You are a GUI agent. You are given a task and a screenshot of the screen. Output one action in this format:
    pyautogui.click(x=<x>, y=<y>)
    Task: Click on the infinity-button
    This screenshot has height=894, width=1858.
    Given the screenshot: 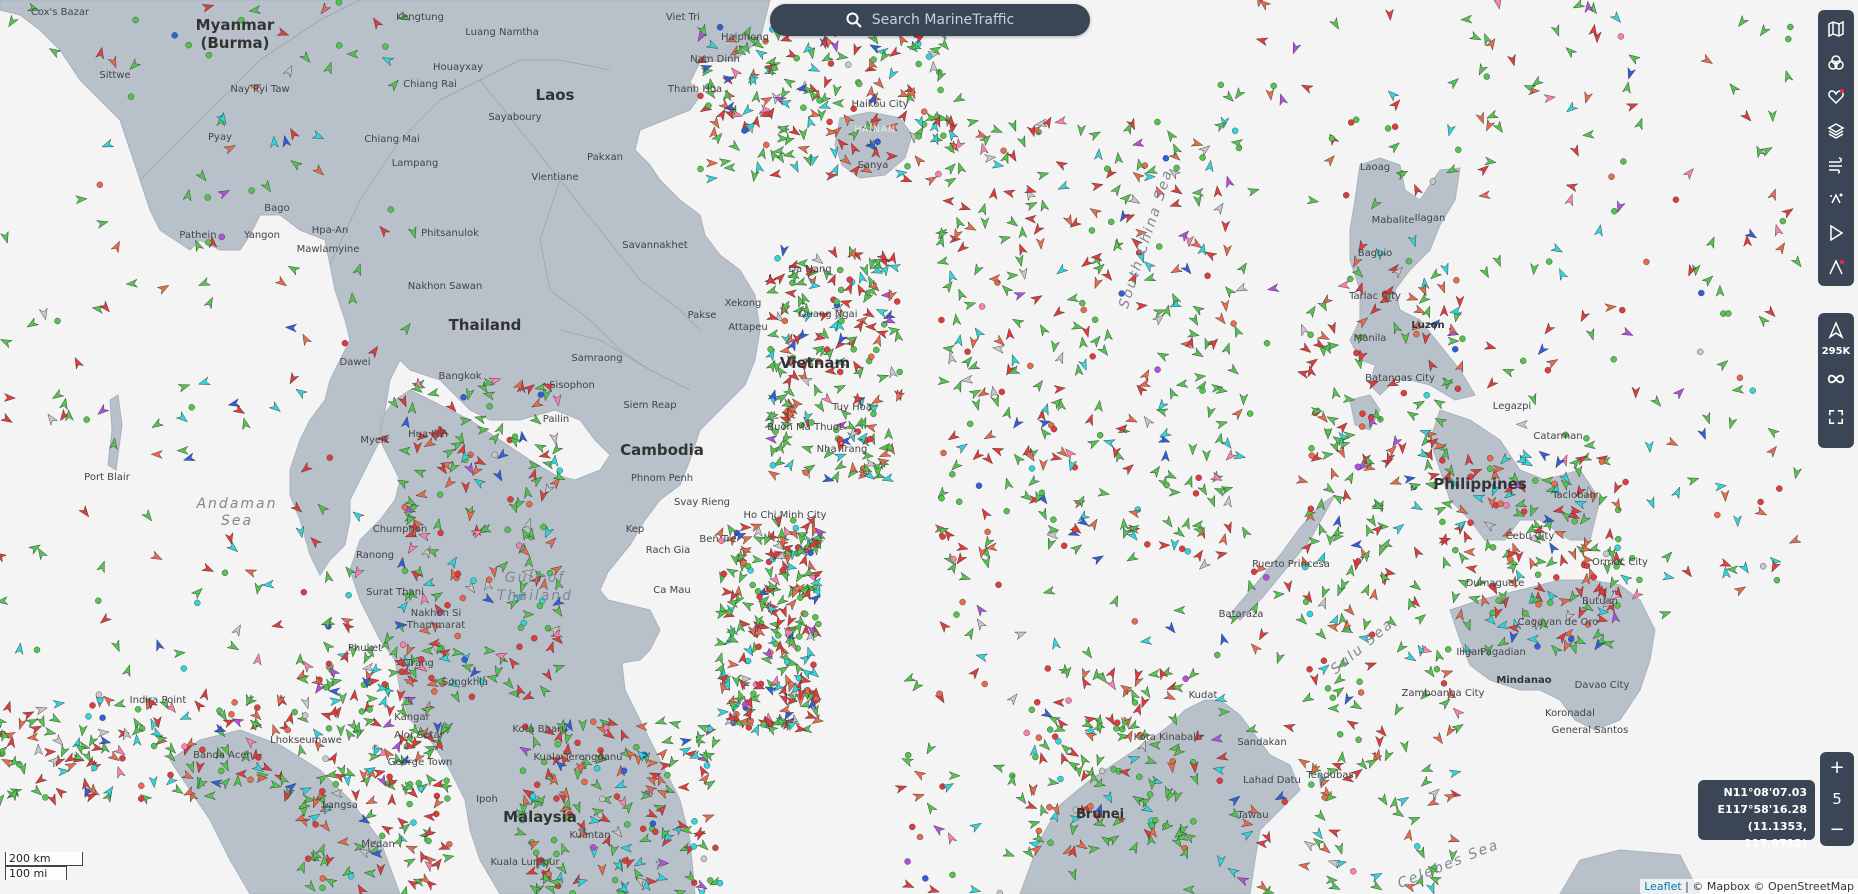 What is the action you would take?
    pyautogui.click(x=1836, y=379)
    